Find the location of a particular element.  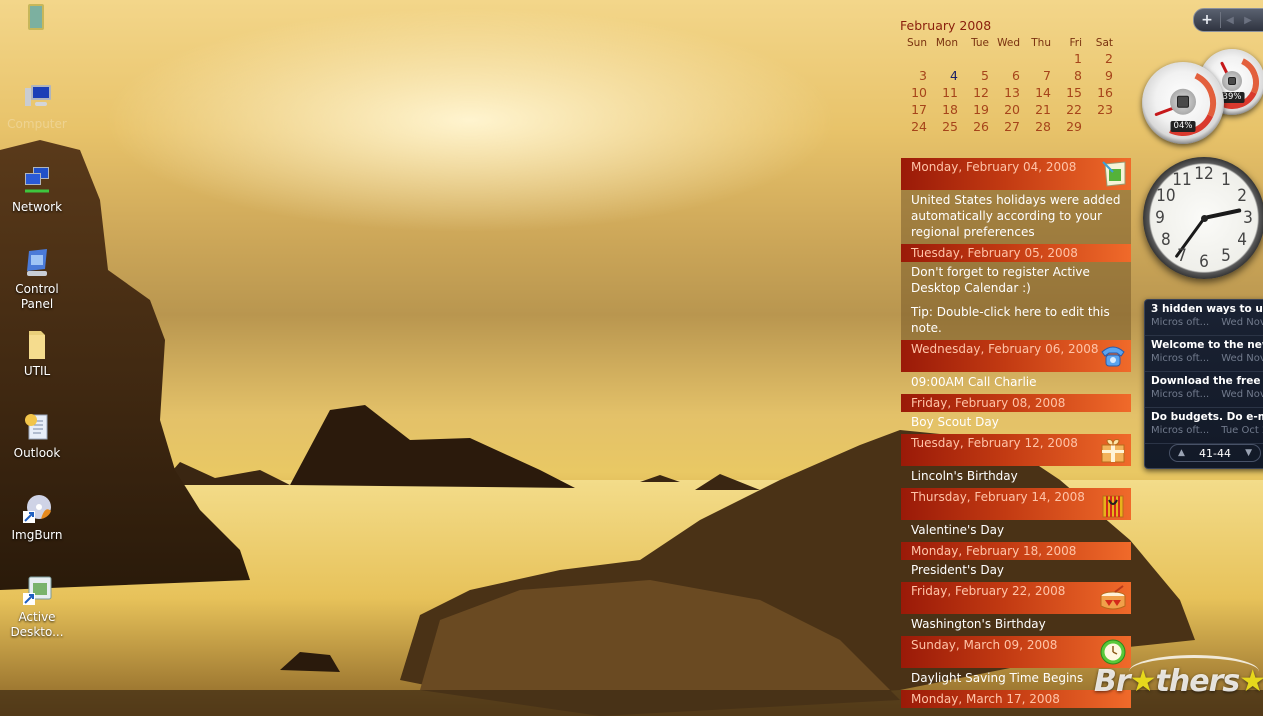

desktop-icon-label: Control Panel is located at coordinates (37, 296).